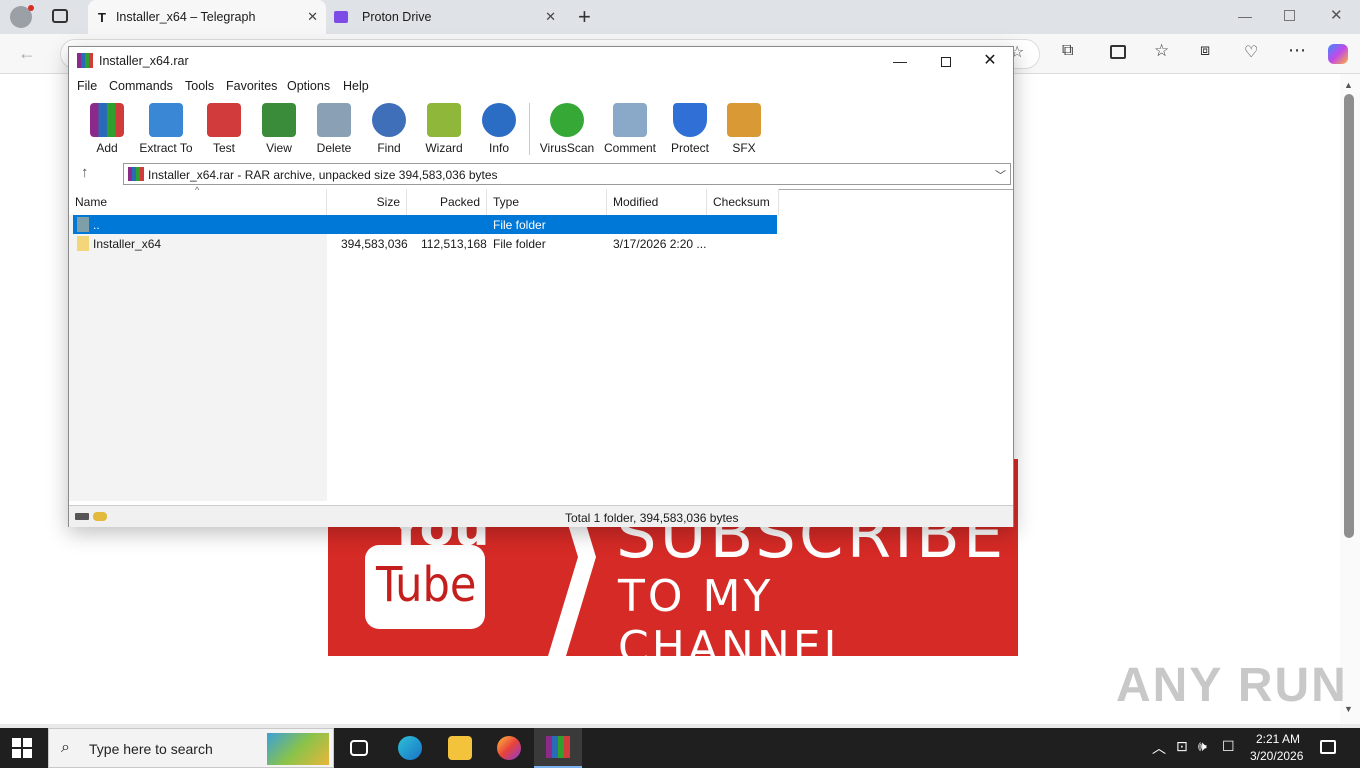 The height and width of the screenshot is (768, 1360). I want to click on key-icon, so click(100, 516).